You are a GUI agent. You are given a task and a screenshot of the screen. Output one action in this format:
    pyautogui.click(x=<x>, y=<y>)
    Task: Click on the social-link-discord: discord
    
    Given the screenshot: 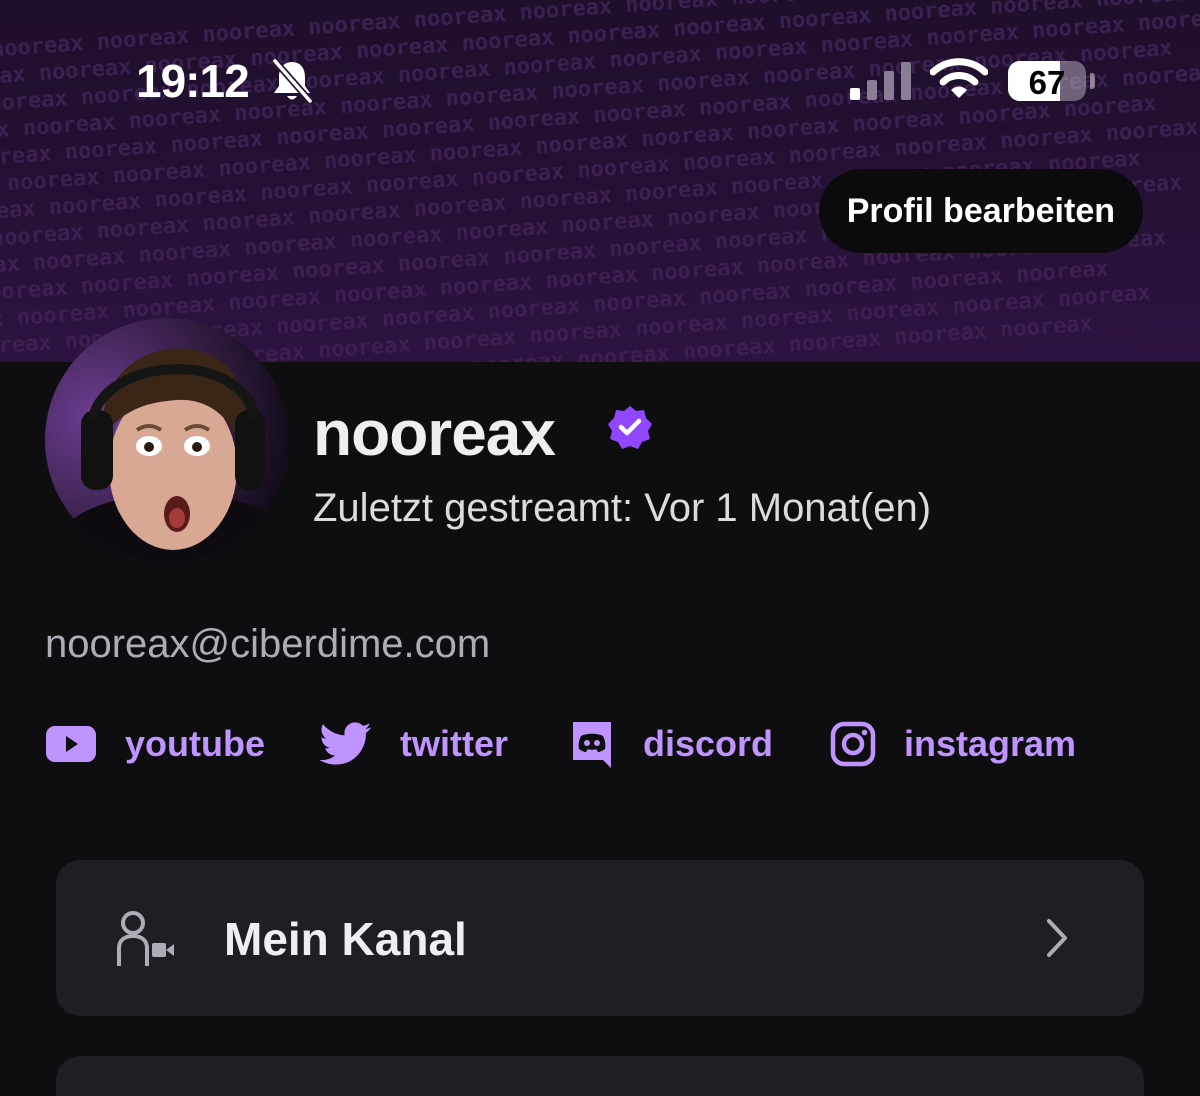 What is the action you would take?
    pyautogui.click(x=671, y=744)
    